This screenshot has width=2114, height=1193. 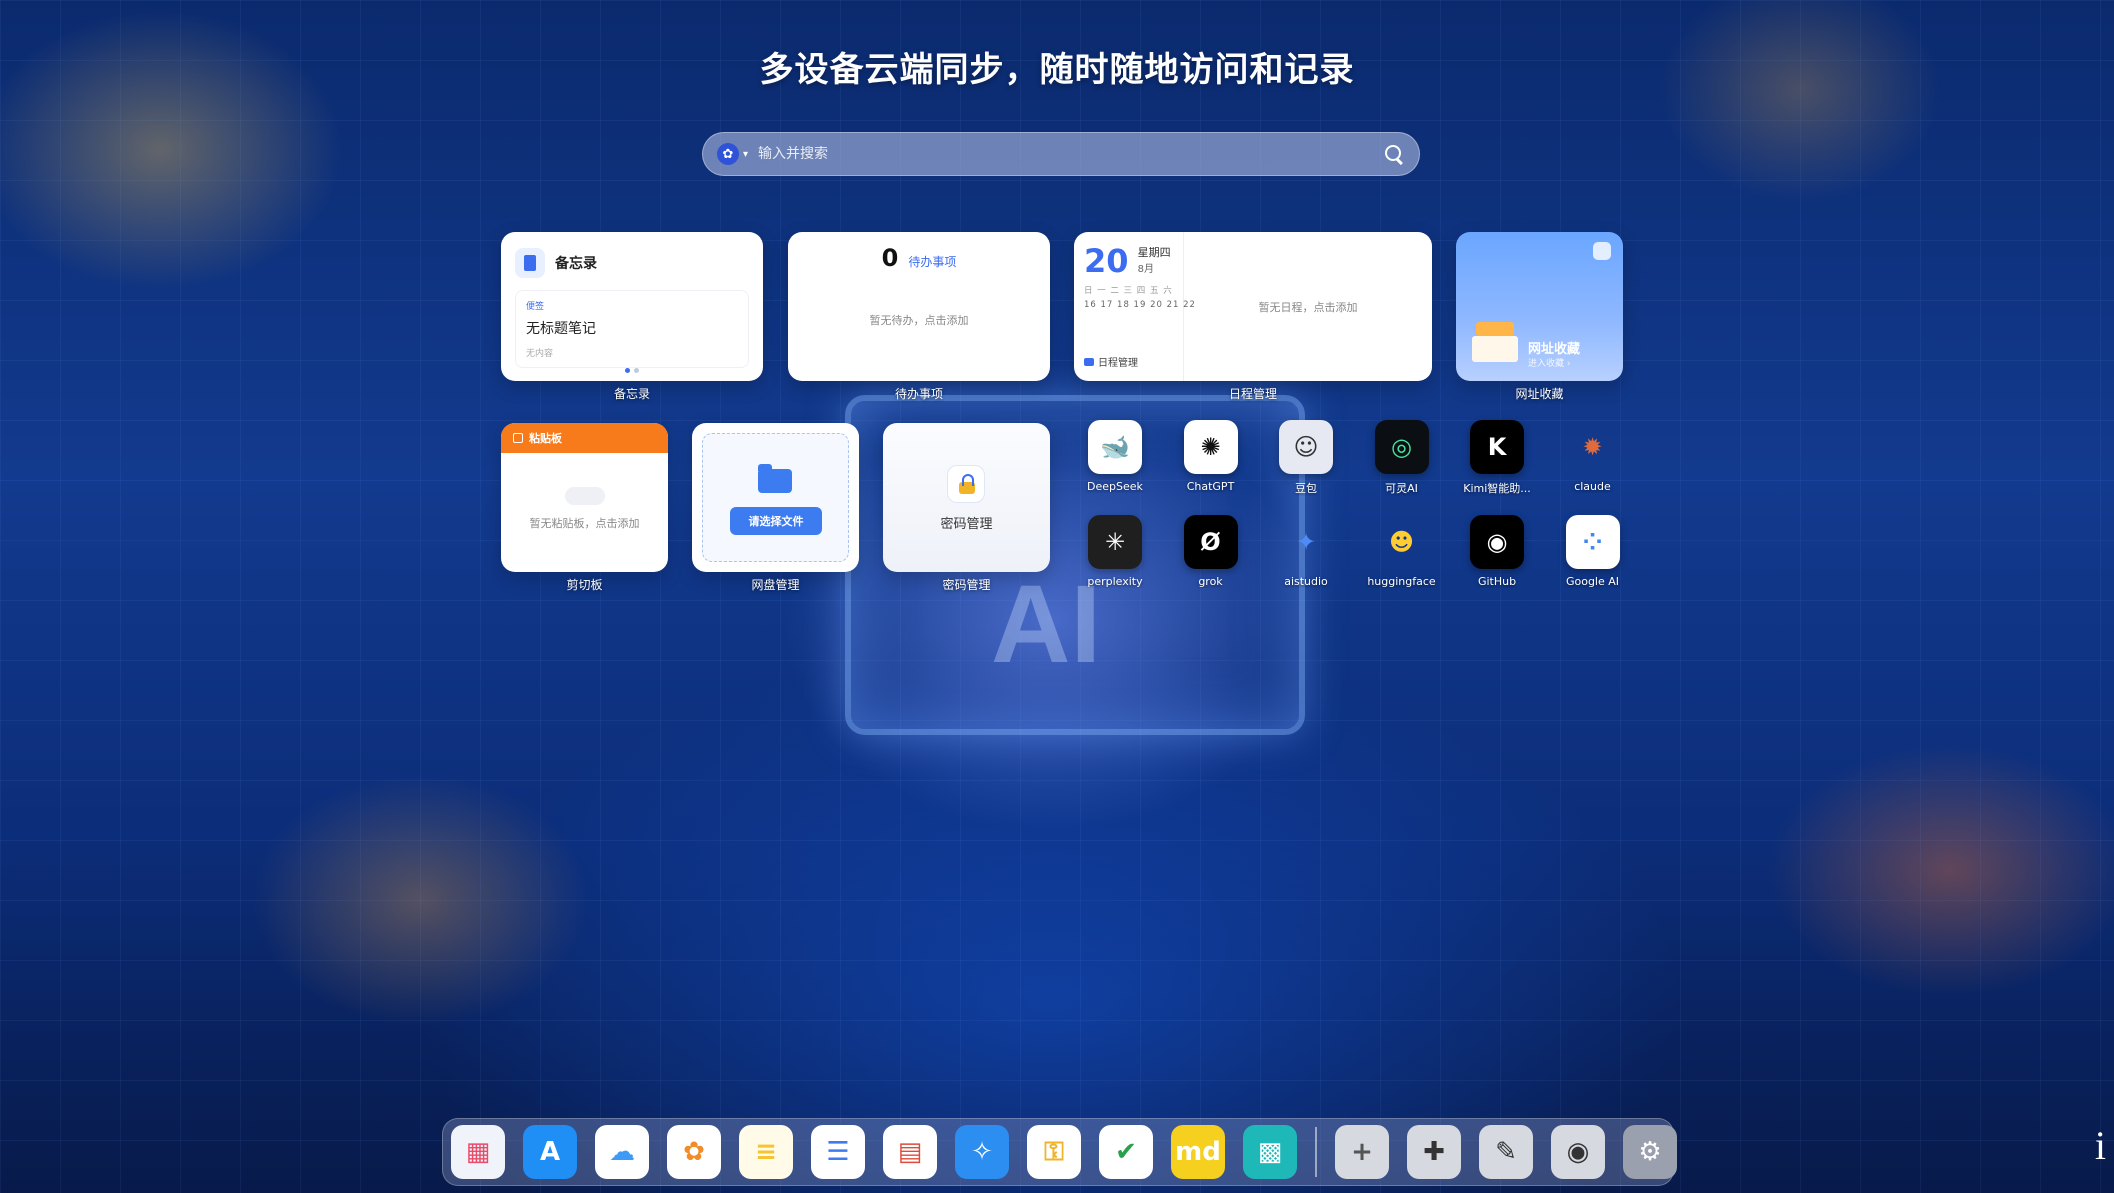 I want to click on clipboard-widget: 粘贴板 暂无粘贴板，点击添加, so click(x=584, y=497).